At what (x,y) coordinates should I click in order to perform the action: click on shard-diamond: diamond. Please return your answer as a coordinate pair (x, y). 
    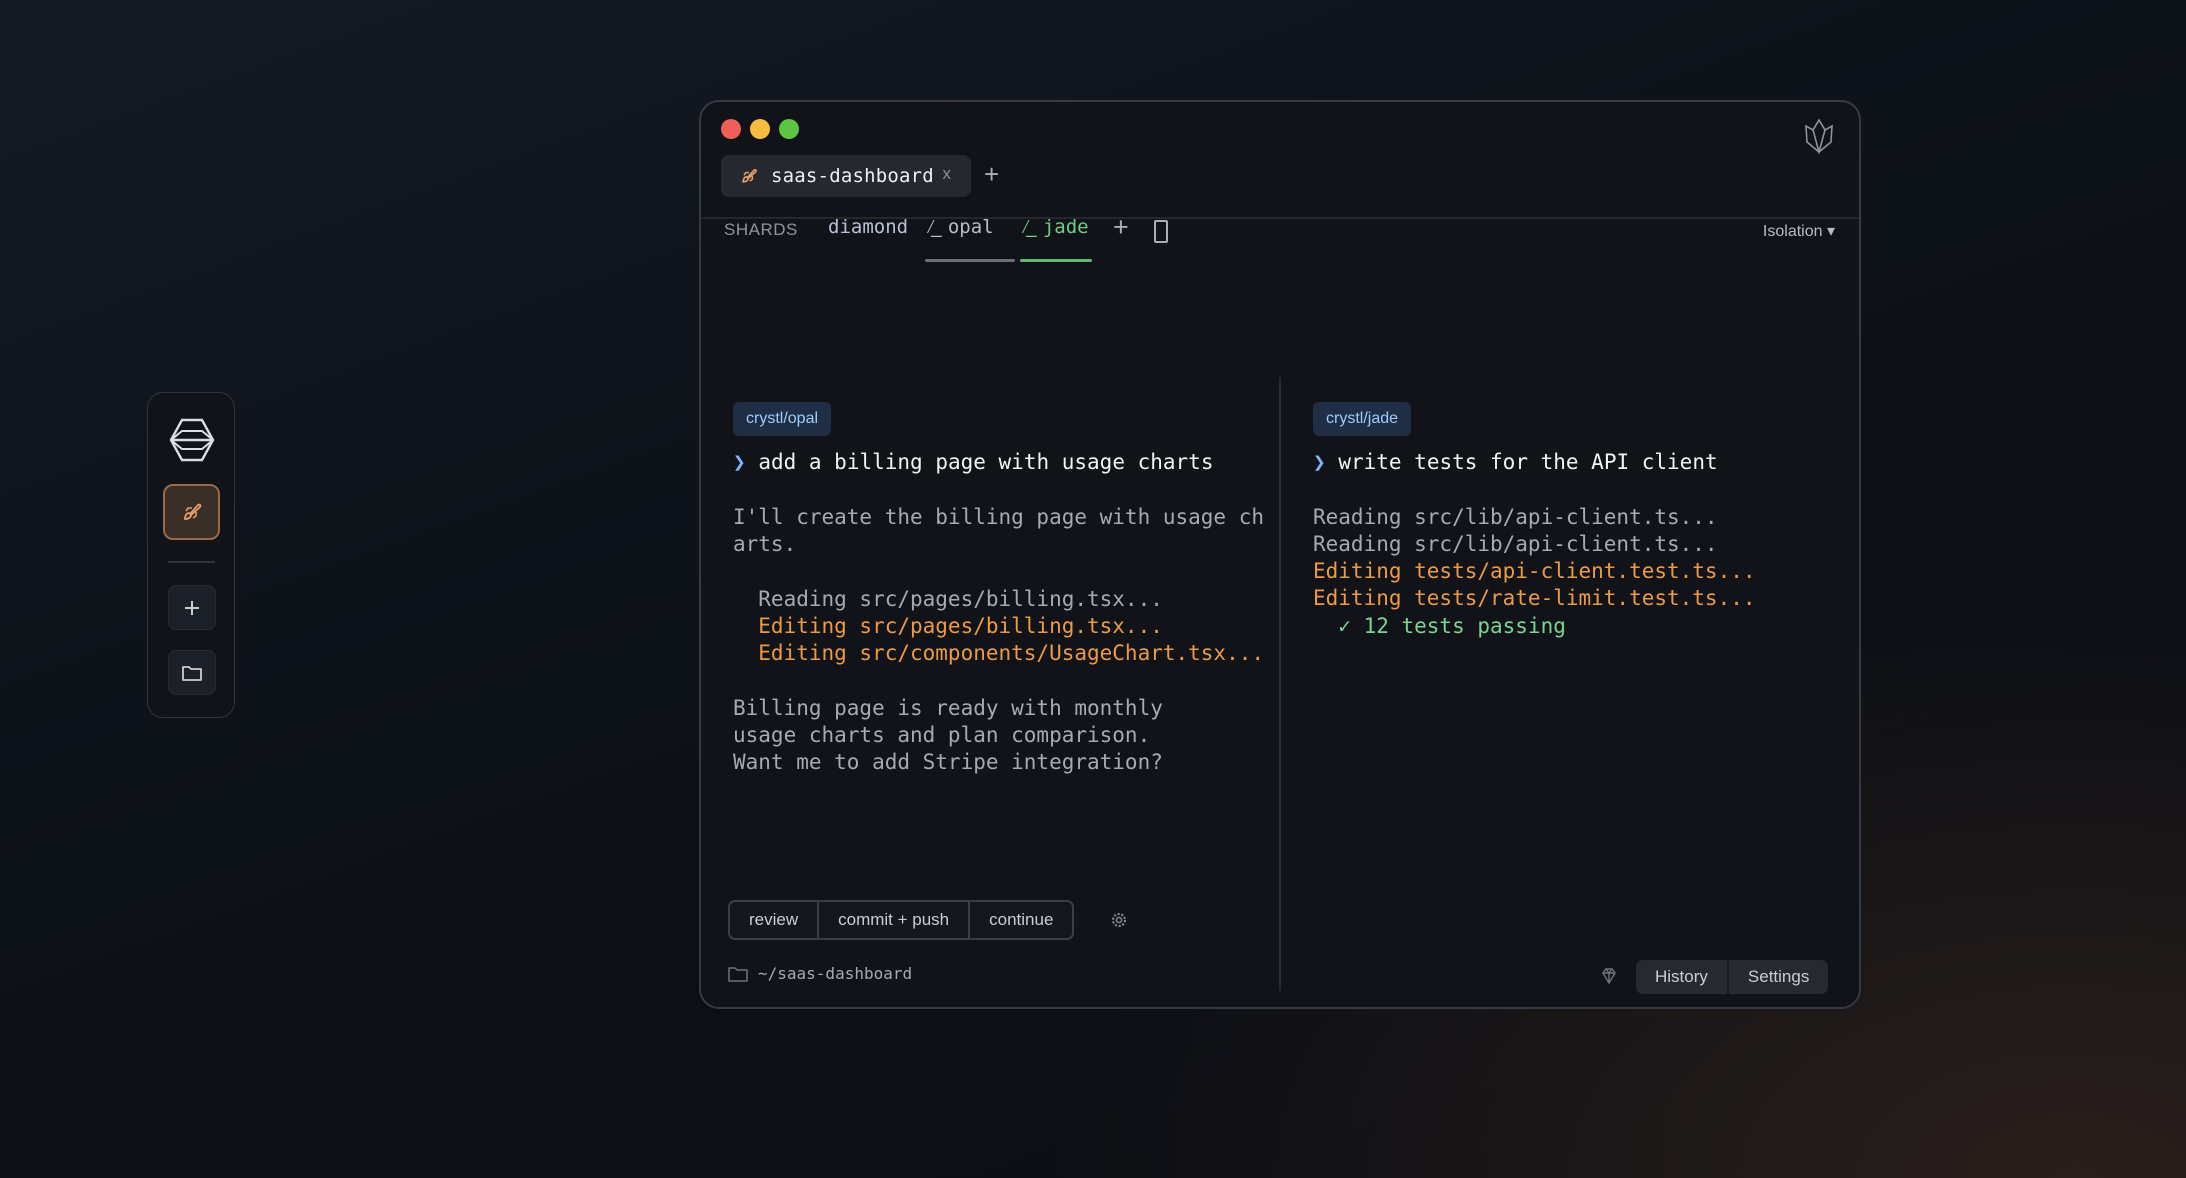
    Looking at the image, I should click on (868, 227).